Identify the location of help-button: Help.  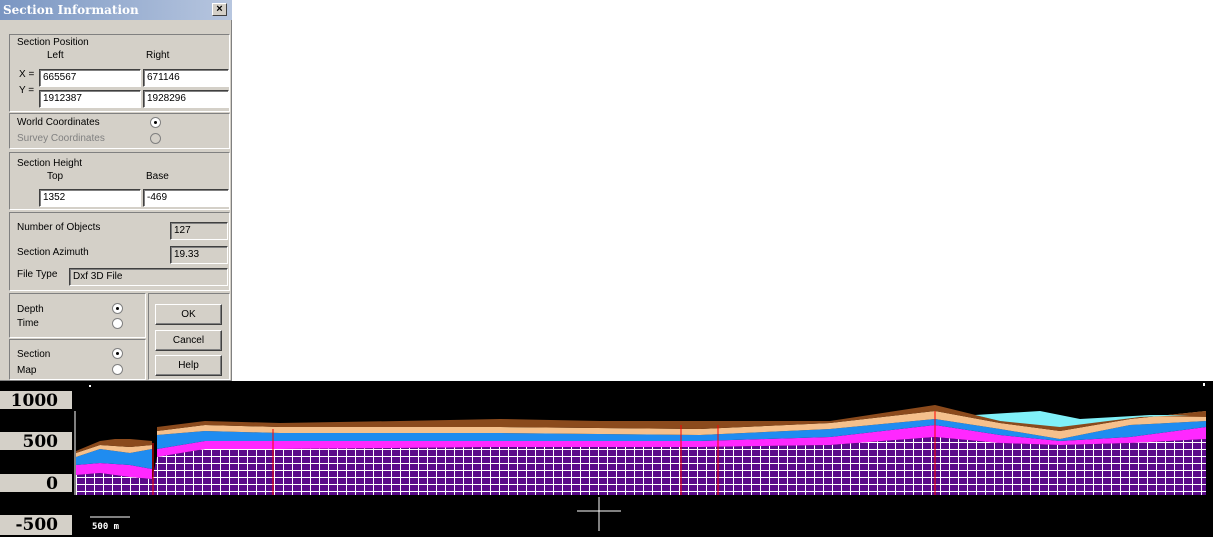
(188, 365).